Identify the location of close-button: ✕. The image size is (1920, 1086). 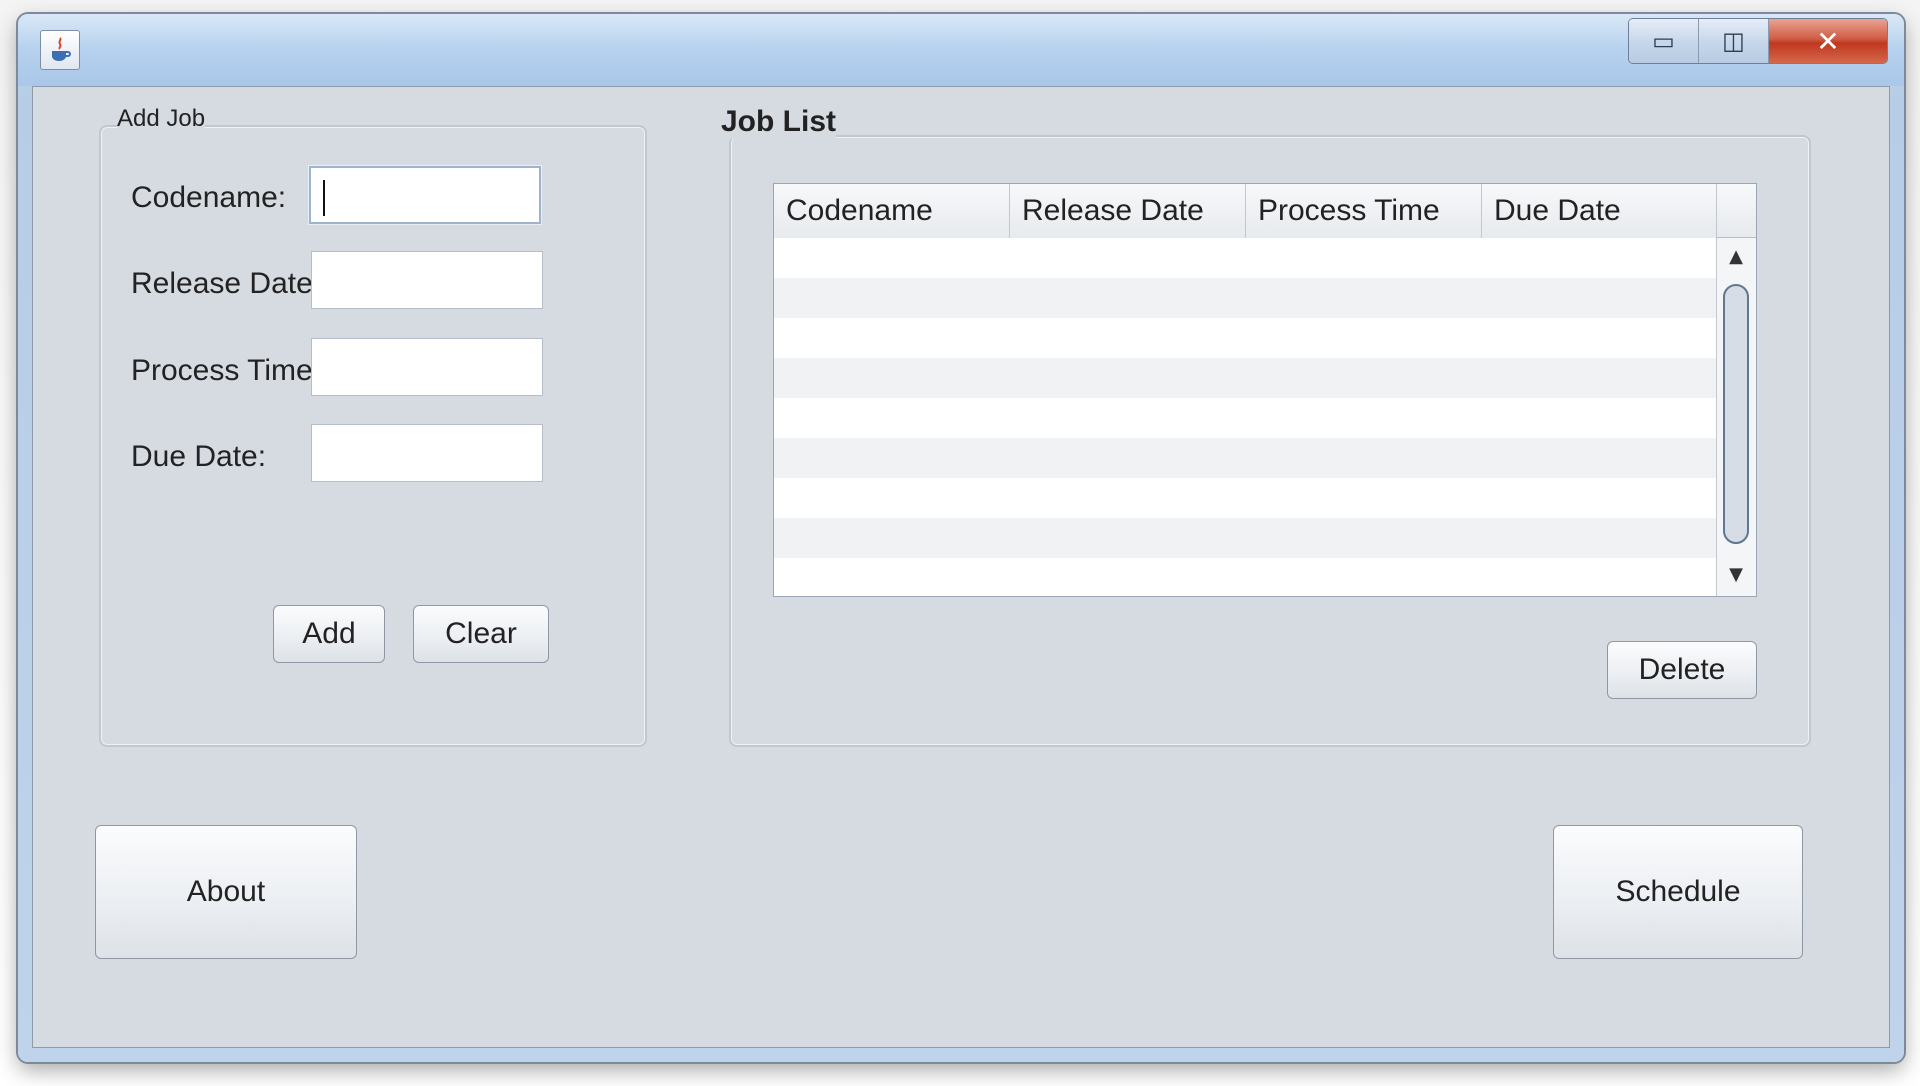
(1828, 41).